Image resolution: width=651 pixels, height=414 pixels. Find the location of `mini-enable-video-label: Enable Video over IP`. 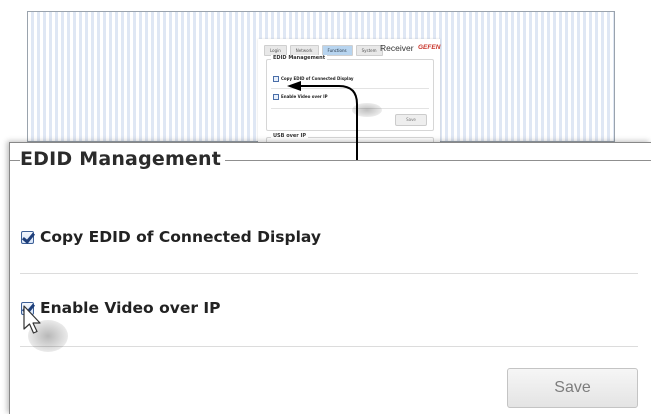

mini-enable-video-label: Enable Video over IP is located at coordinates (304, 96).